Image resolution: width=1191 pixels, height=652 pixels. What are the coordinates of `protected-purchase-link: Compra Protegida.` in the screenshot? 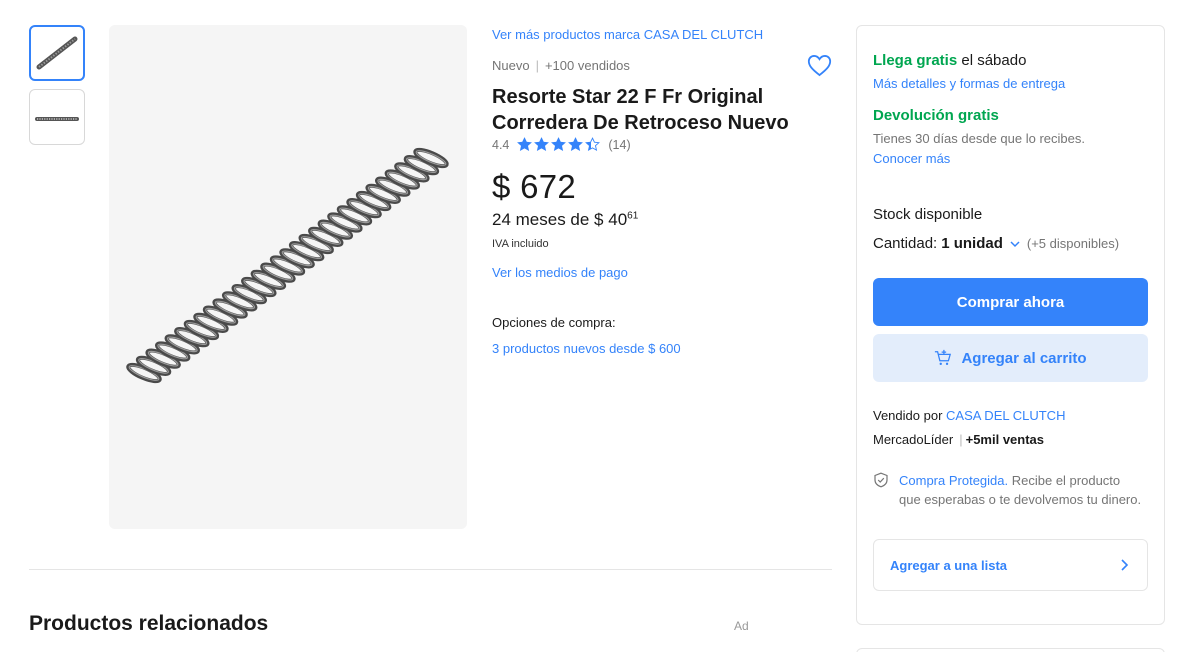 It's located at (953, 480).